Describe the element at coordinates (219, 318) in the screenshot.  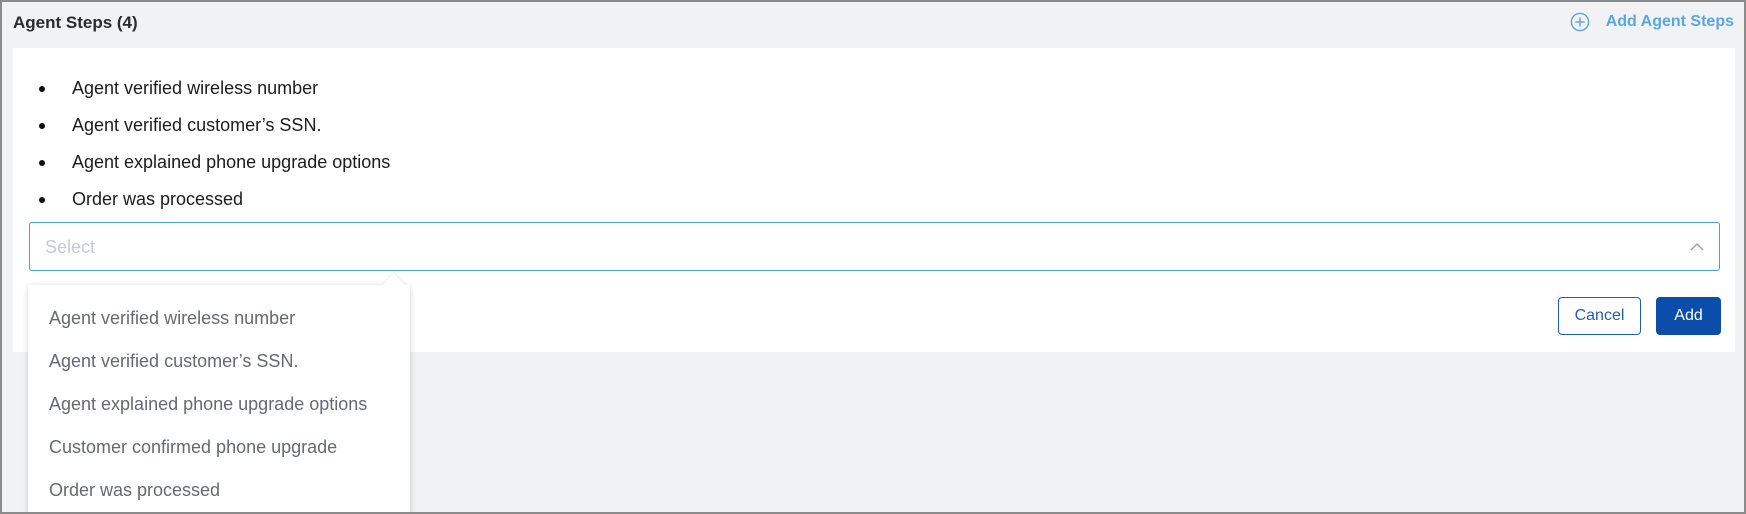
I see `dropdown-option: Agent verified wireless number` at that location.